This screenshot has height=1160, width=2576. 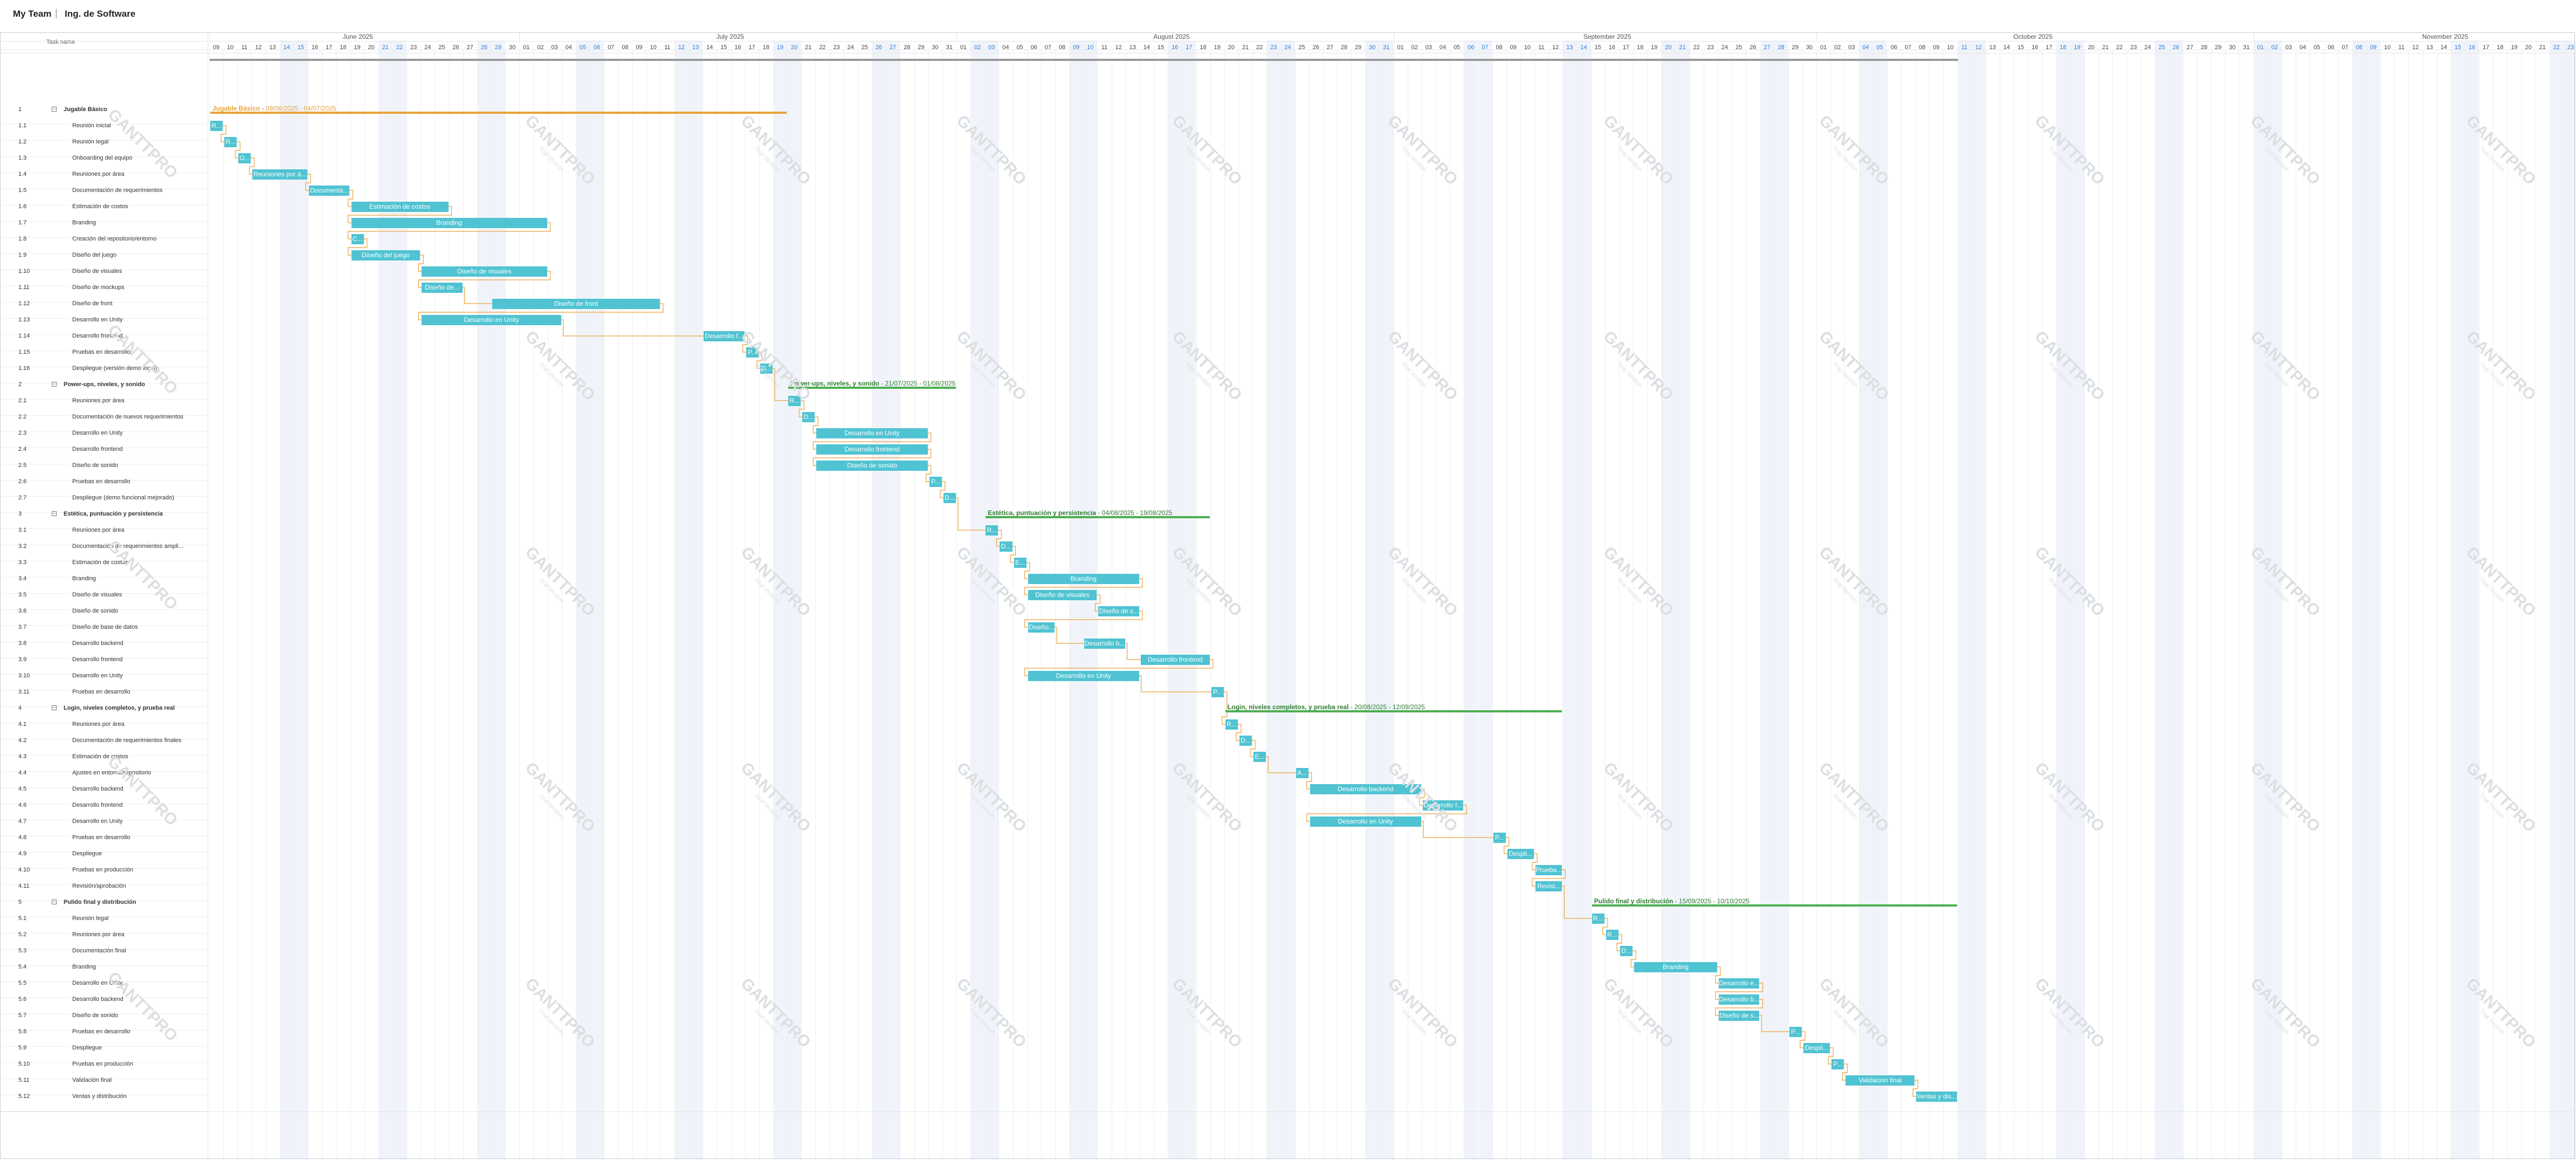 I want to click on team-name: My Team, so click(x=32, y=14).